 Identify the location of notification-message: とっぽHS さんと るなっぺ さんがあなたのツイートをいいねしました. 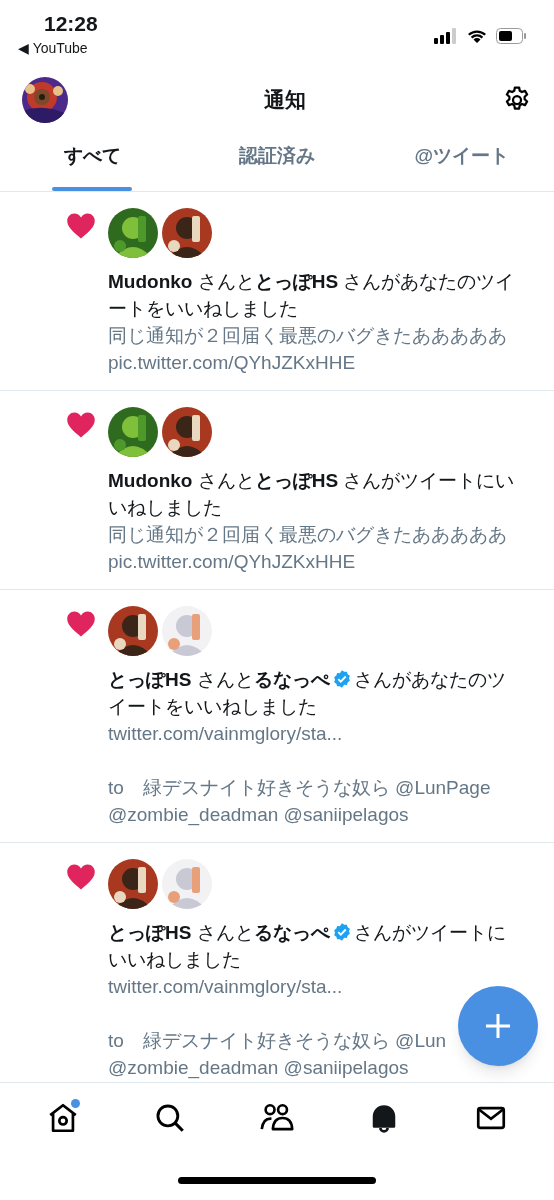
(307, 693).